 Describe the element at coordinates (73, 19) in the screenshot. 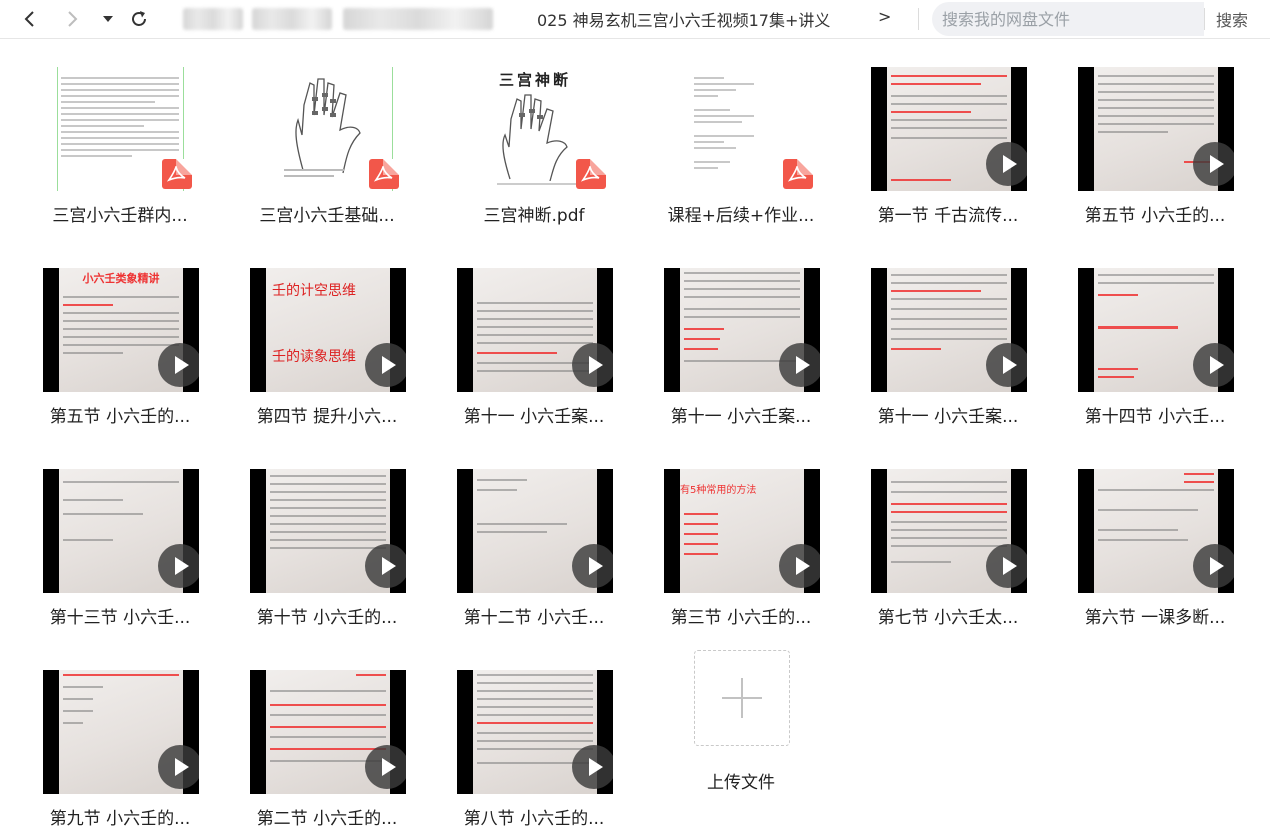

I see `forward-icon` at that location.